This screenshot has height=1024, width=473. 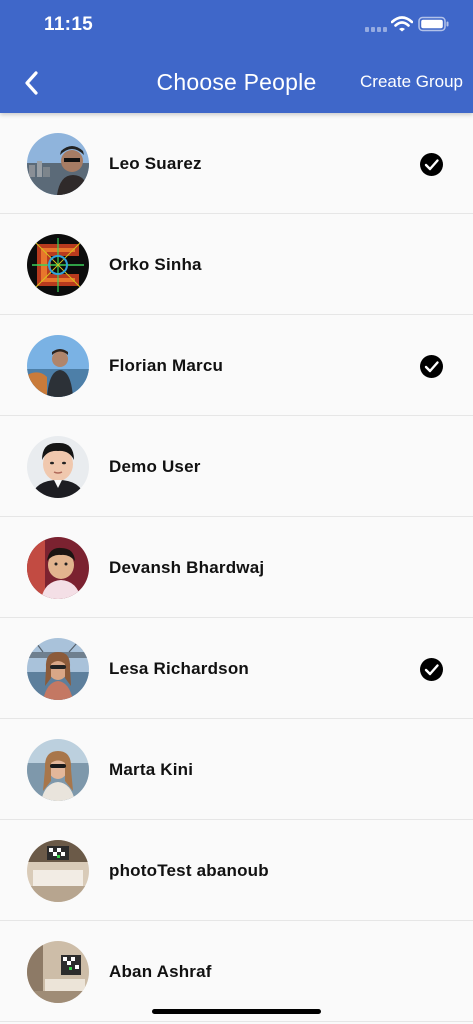 I want to click on status-time: 11:15, so click(x=69, y=24).